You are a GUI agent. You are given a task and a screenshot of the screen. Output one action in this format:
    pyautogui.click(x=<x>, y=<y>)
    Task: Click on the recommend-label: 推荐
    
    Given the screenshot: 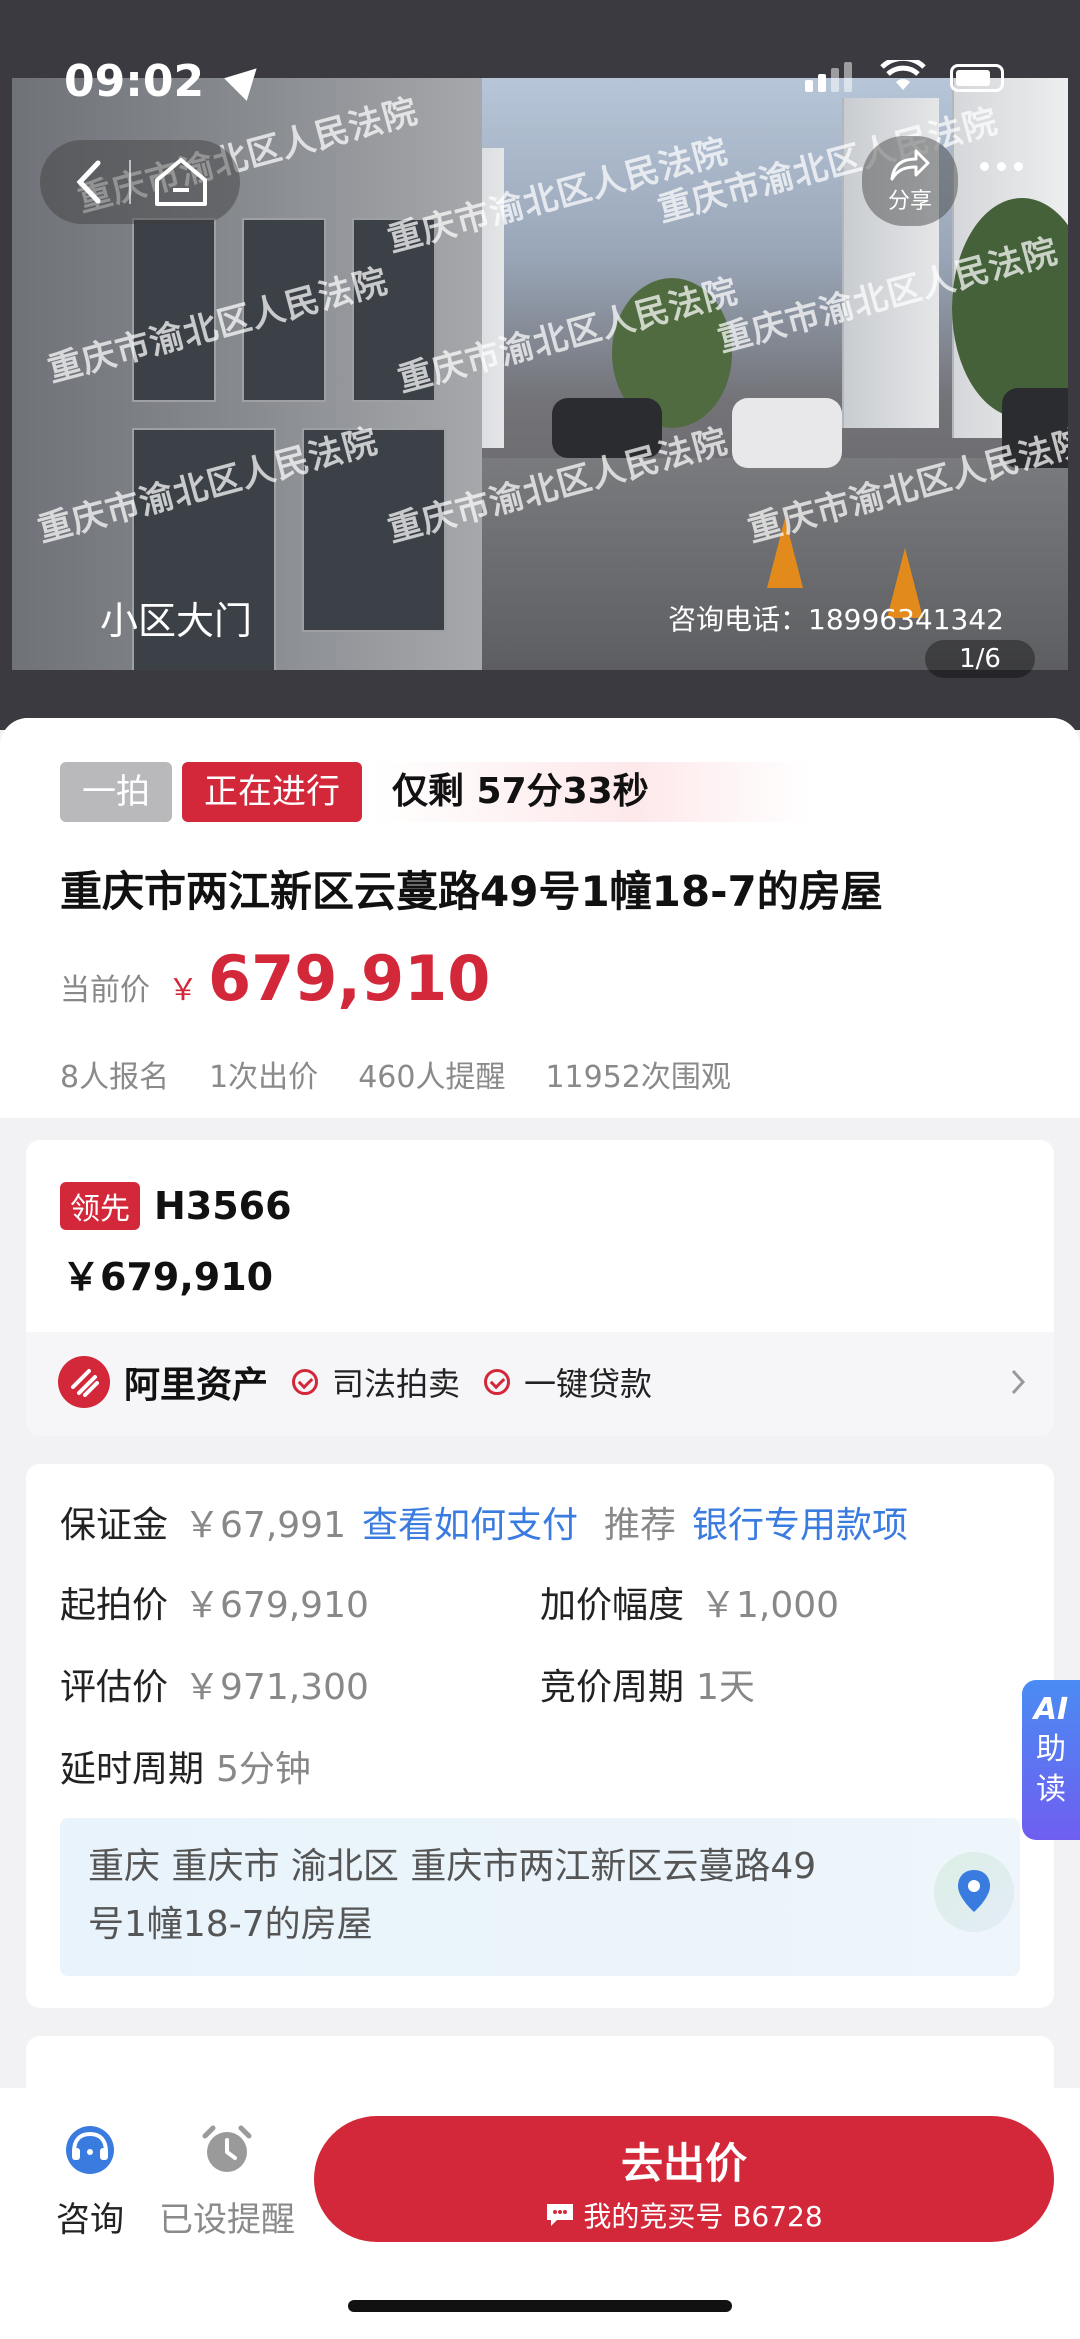 What is the action you would take?
    pyautogui.click(x=640, y=1525)
    